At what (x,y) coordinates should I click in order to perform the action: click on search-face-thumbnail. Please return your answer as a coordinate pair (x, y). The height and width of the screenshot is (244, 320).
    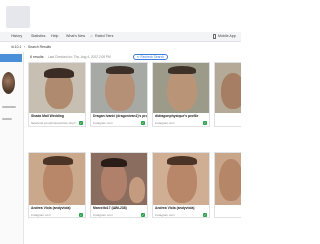
    Looking at the image, I should click on (8, 83).